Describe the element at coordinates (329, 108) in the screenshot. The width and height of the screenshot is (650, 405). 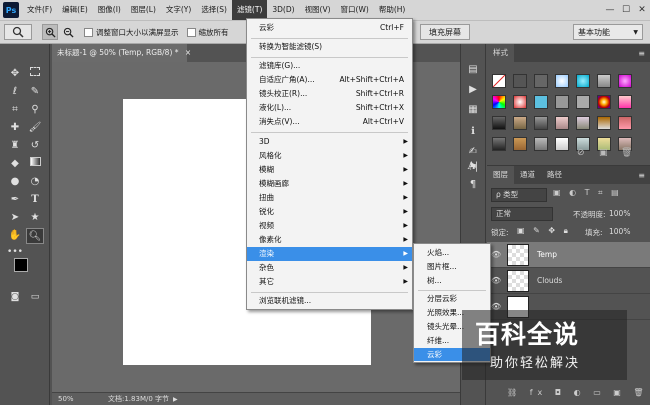
I see `menu-item-liquify: 液化(L)... Shift+Ctrl+X` at that location.